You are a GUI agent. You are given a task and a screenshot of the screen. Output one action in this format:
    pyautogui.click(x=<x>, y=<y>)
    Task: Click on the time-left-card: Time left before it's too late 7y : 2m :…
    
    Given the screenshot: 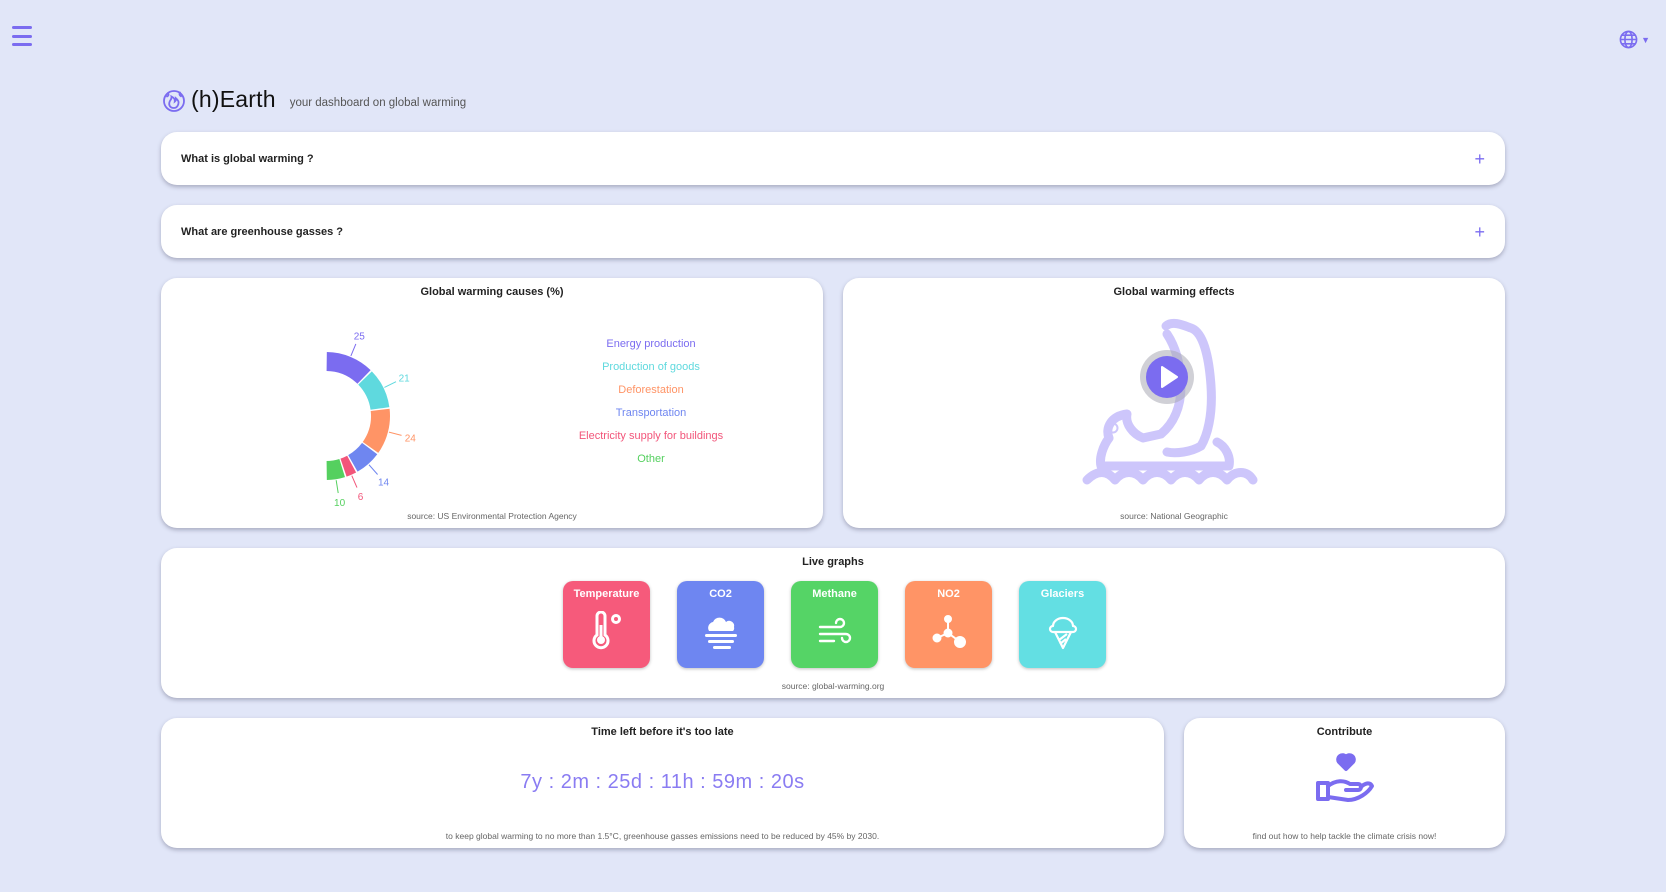 What is the action you would take?
    pyautogui.click(x=662, y=783)
    